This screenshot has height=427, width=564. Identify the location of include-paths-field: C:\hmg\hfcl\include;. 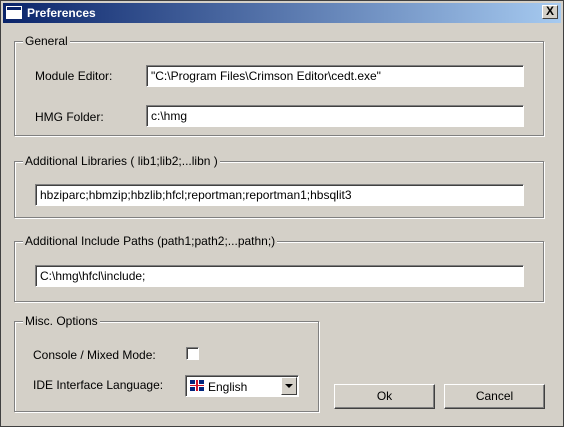
(279, 276).